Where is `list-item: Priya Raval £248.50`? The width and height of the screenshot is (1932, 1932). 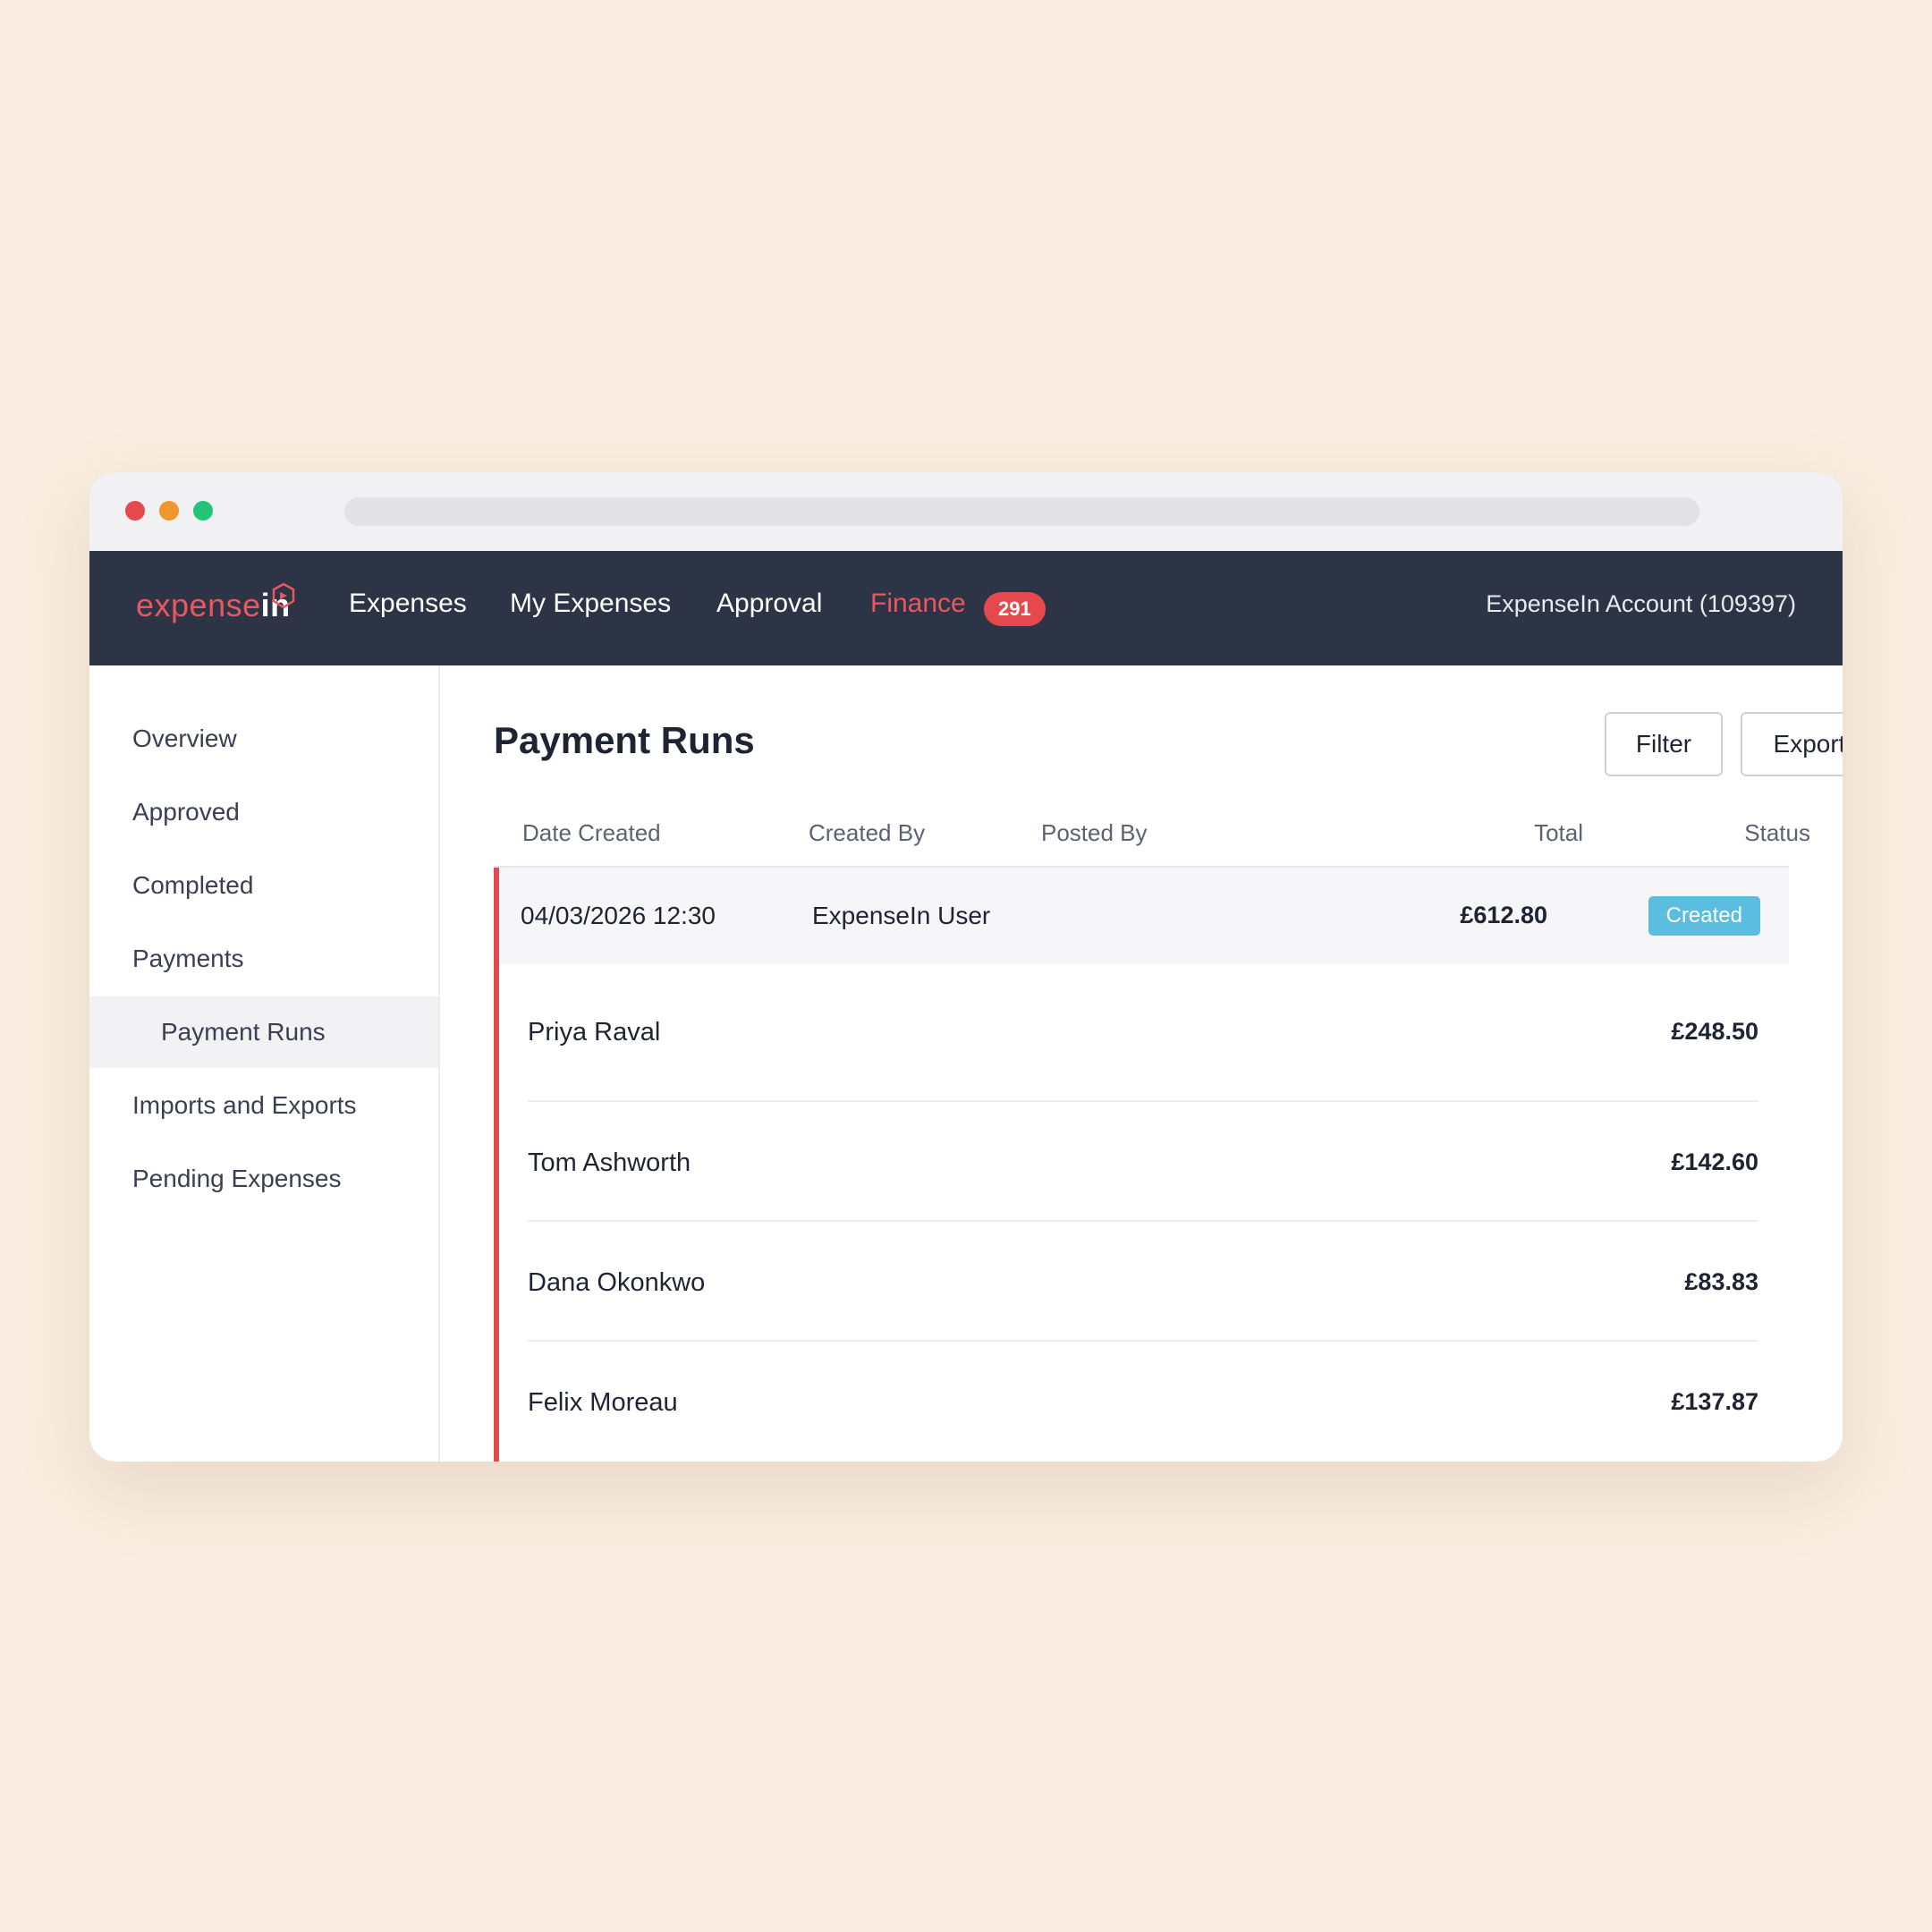
list-item: Priya Raval £248.50 is located at coordinates (1143, 1042).